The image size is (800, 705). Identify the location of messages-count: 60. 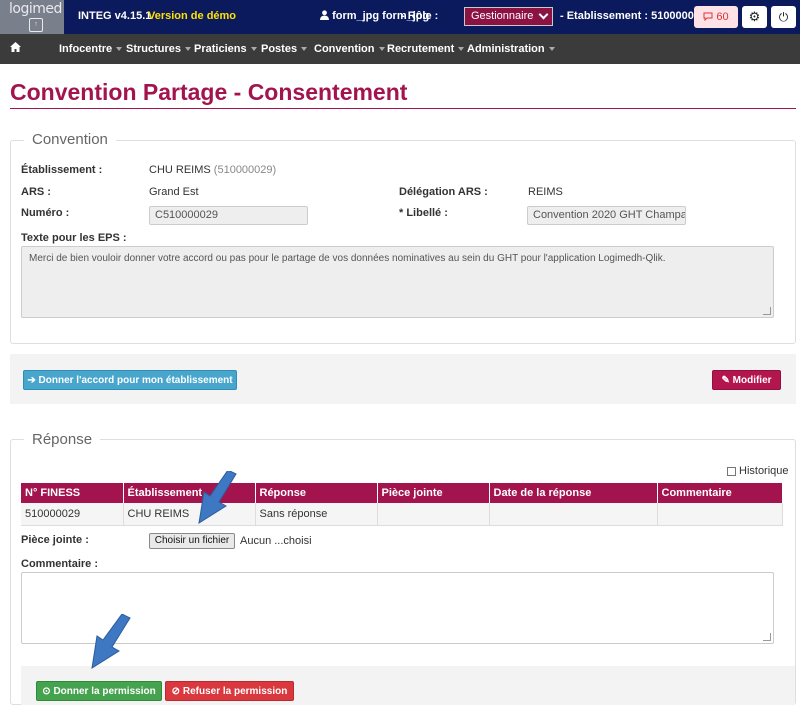
(722, 17).